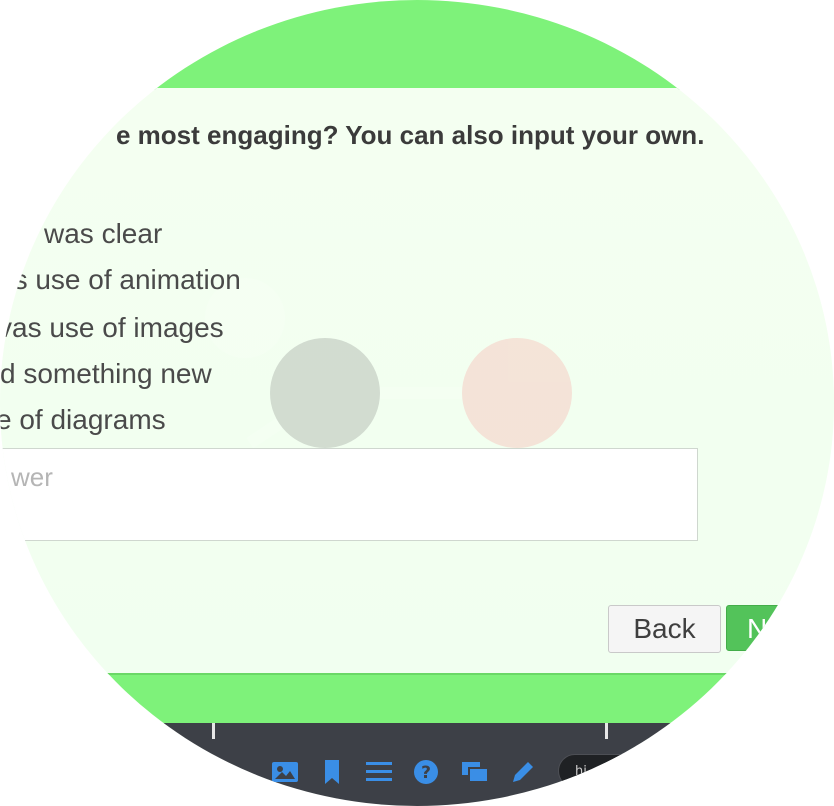  I want to click on option-diagrams: e of diagrams, so click(83, 420).